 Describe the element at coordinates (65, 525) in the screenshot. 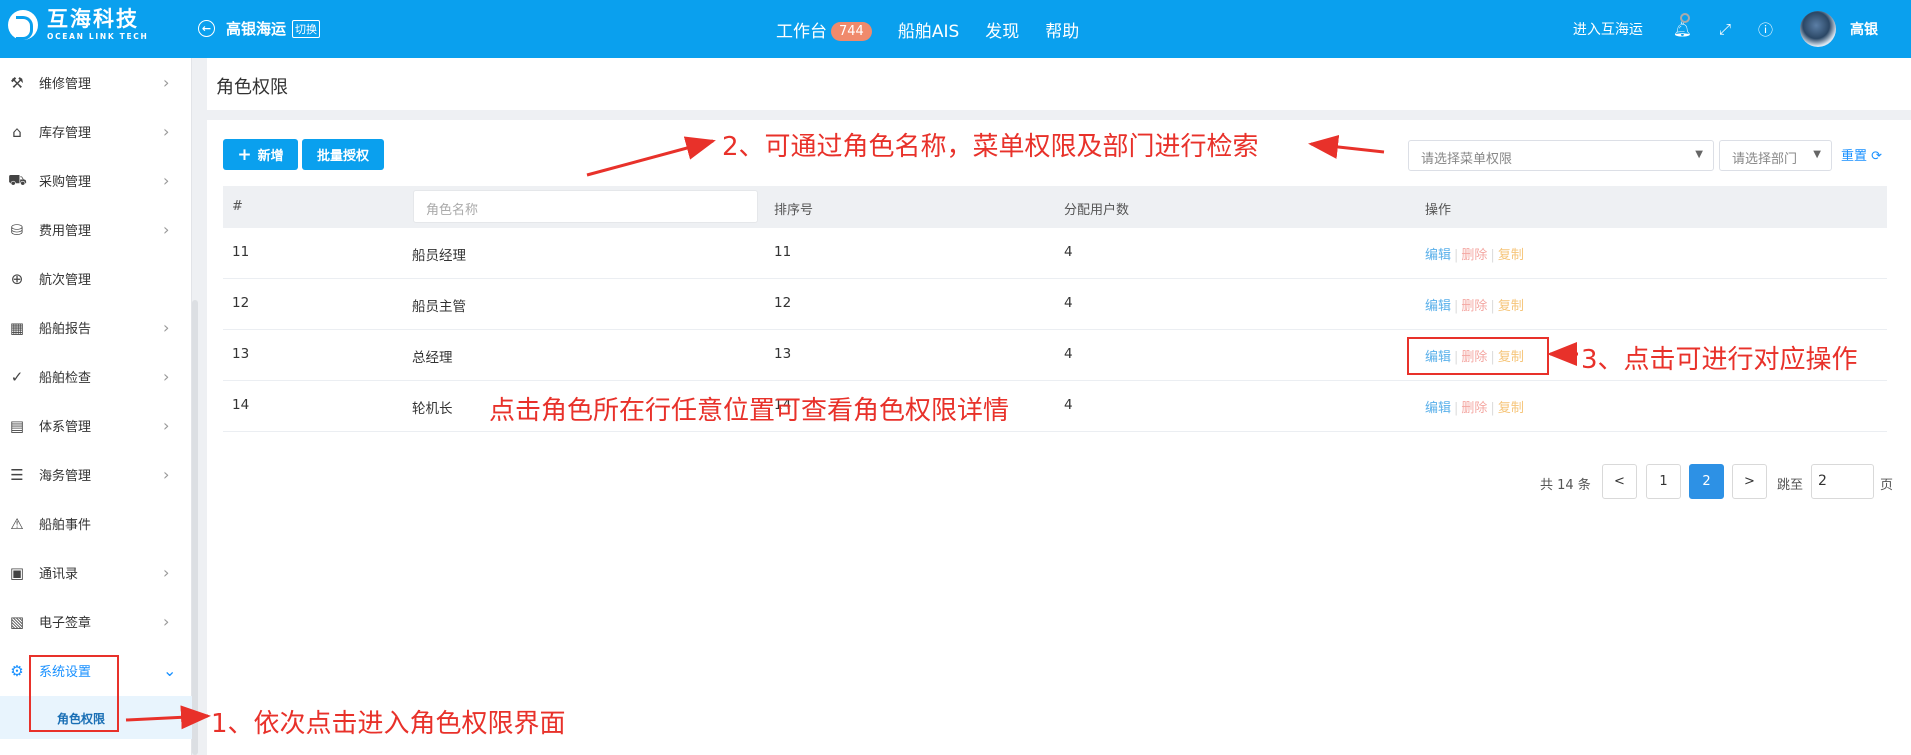

I see `sidebar-item-label: 船舶事件` at that location.